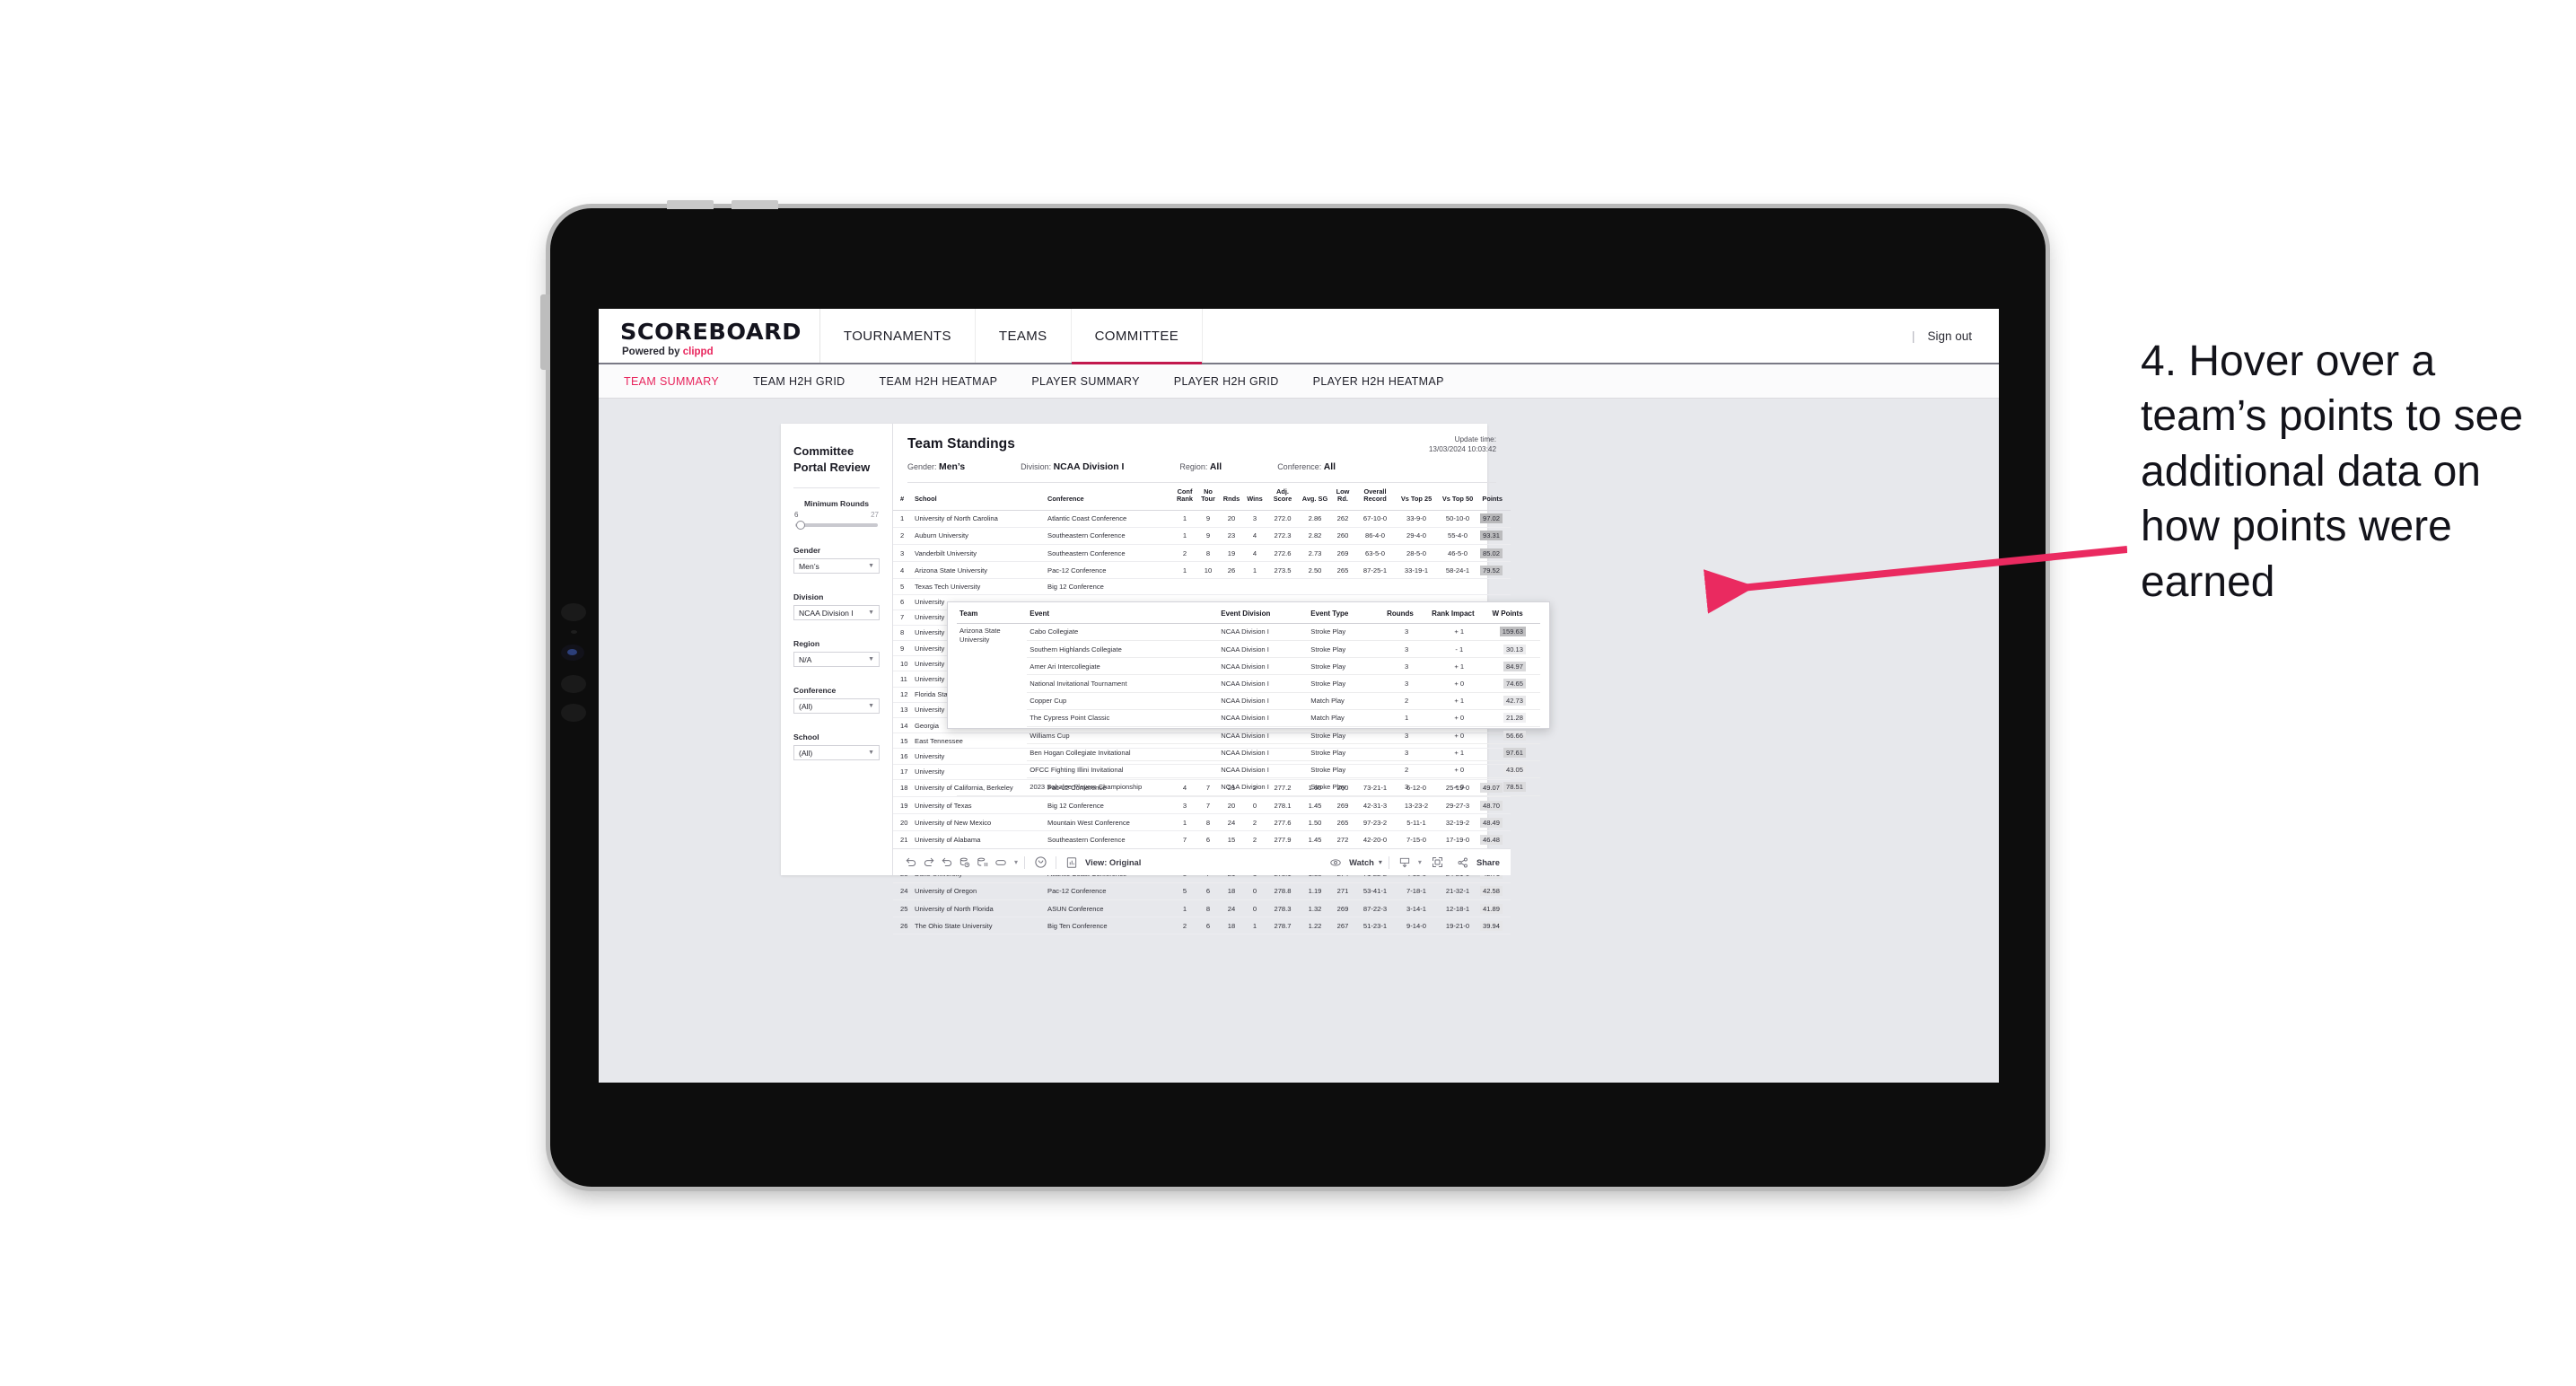 This screenshot has height=1386, width=2576. I want to click on tab-player-summary: PLAYER SUMMARY, so click(1085, 381).